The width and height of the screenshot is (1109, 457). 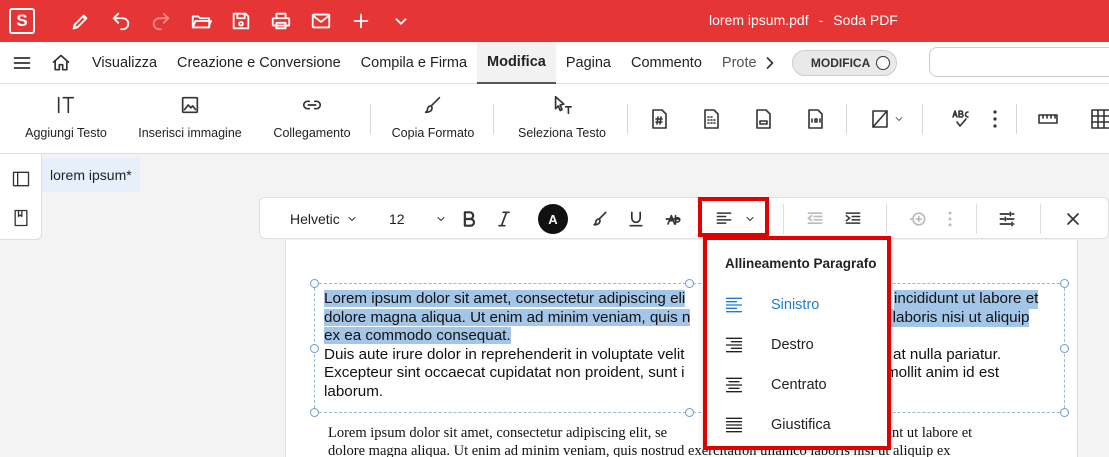 I want to click on search-input, so click(x=1019, y=62).